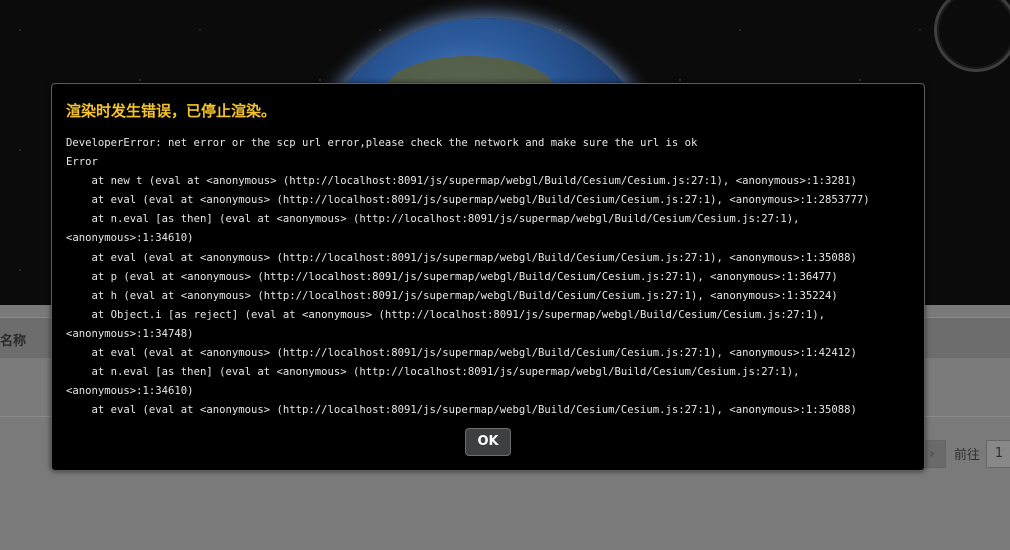 The width and height of the screenshot is (1010, 550). Describe the element at coordinates (13, 341) in the screenshot. I see `column-header-name: 名称` at that location.